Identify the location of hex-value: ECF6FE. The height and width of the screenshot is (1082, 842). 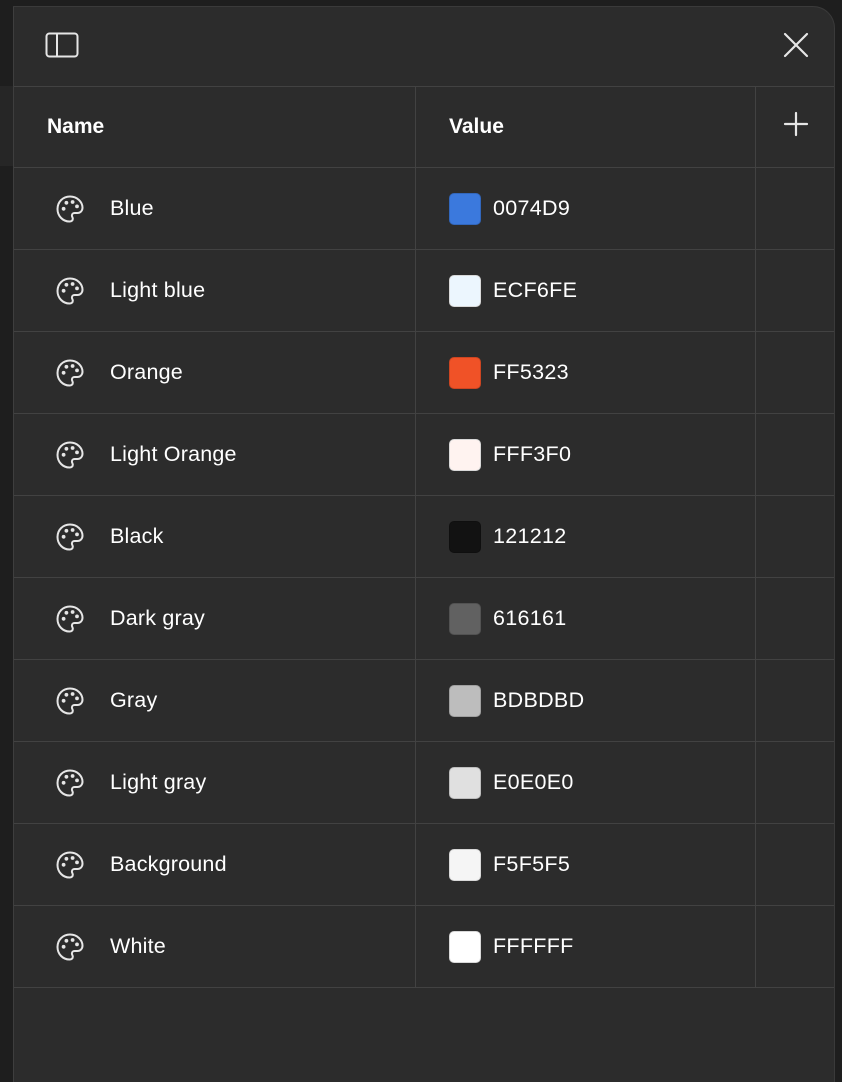
(535, 290).